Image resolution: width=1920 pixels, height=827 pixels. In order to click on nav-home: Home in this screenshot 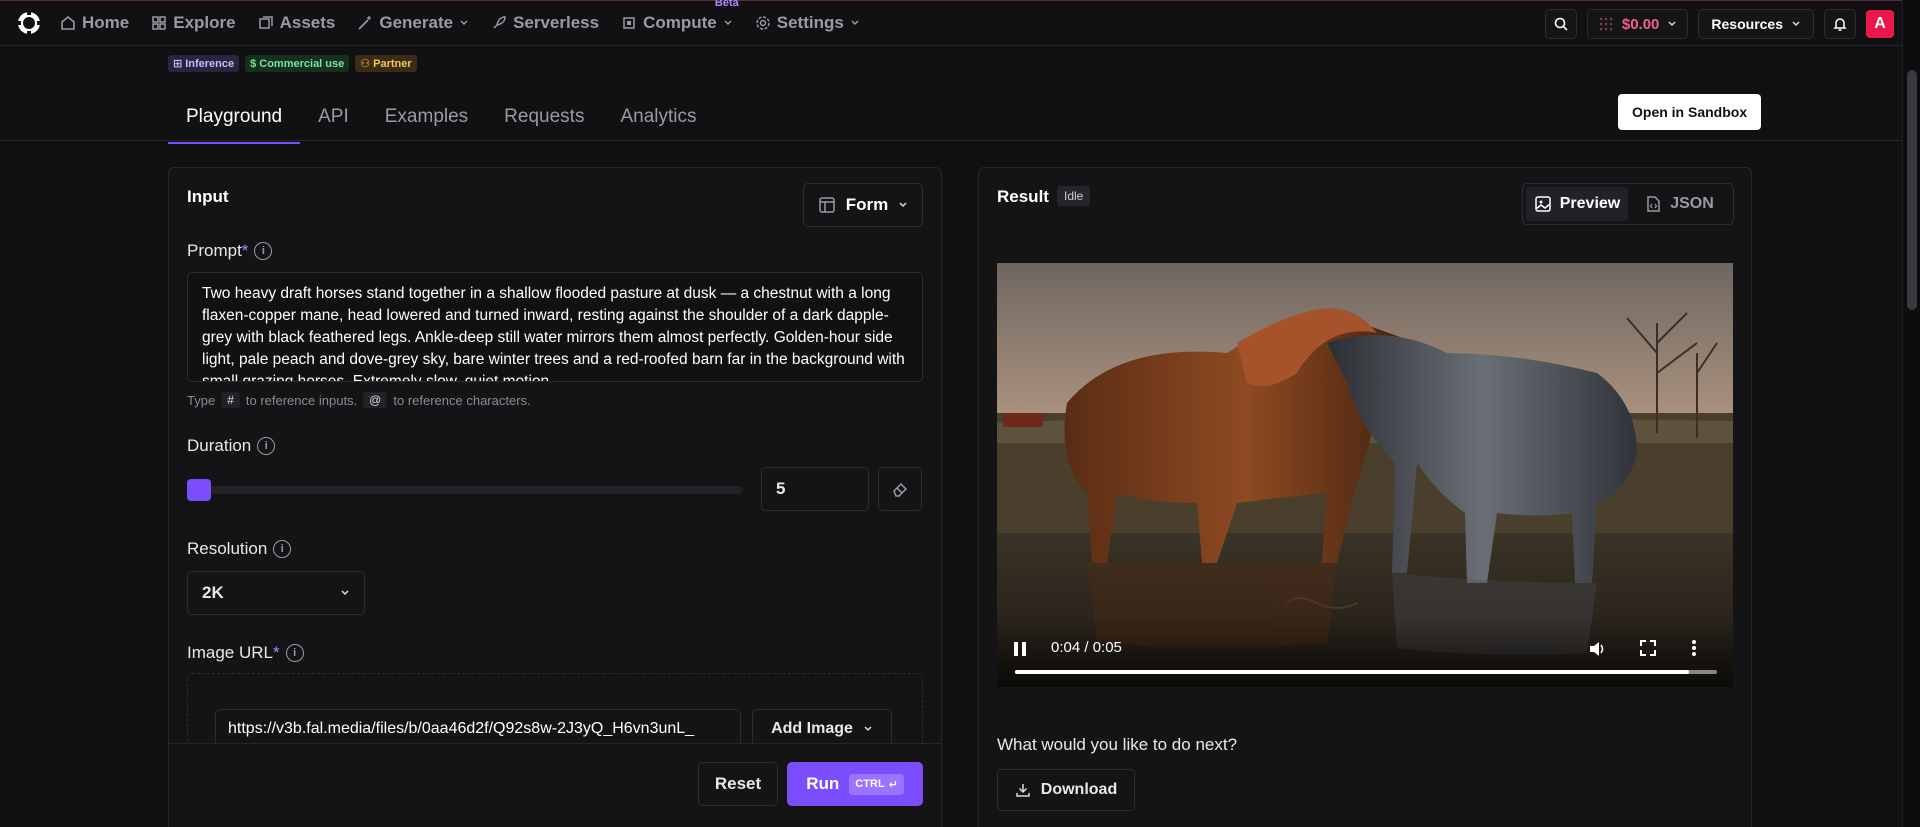, I will do `click(94, 23)`.